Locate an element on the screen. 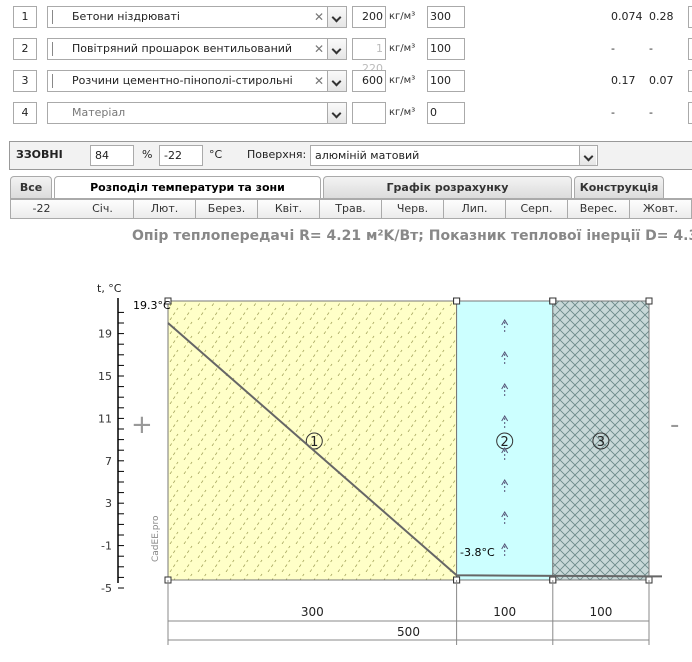 The height and width of the screenshot is (662, 692). material-select: Повітряний прошарок вентильований ✕ is located at coordinates (197, 49).